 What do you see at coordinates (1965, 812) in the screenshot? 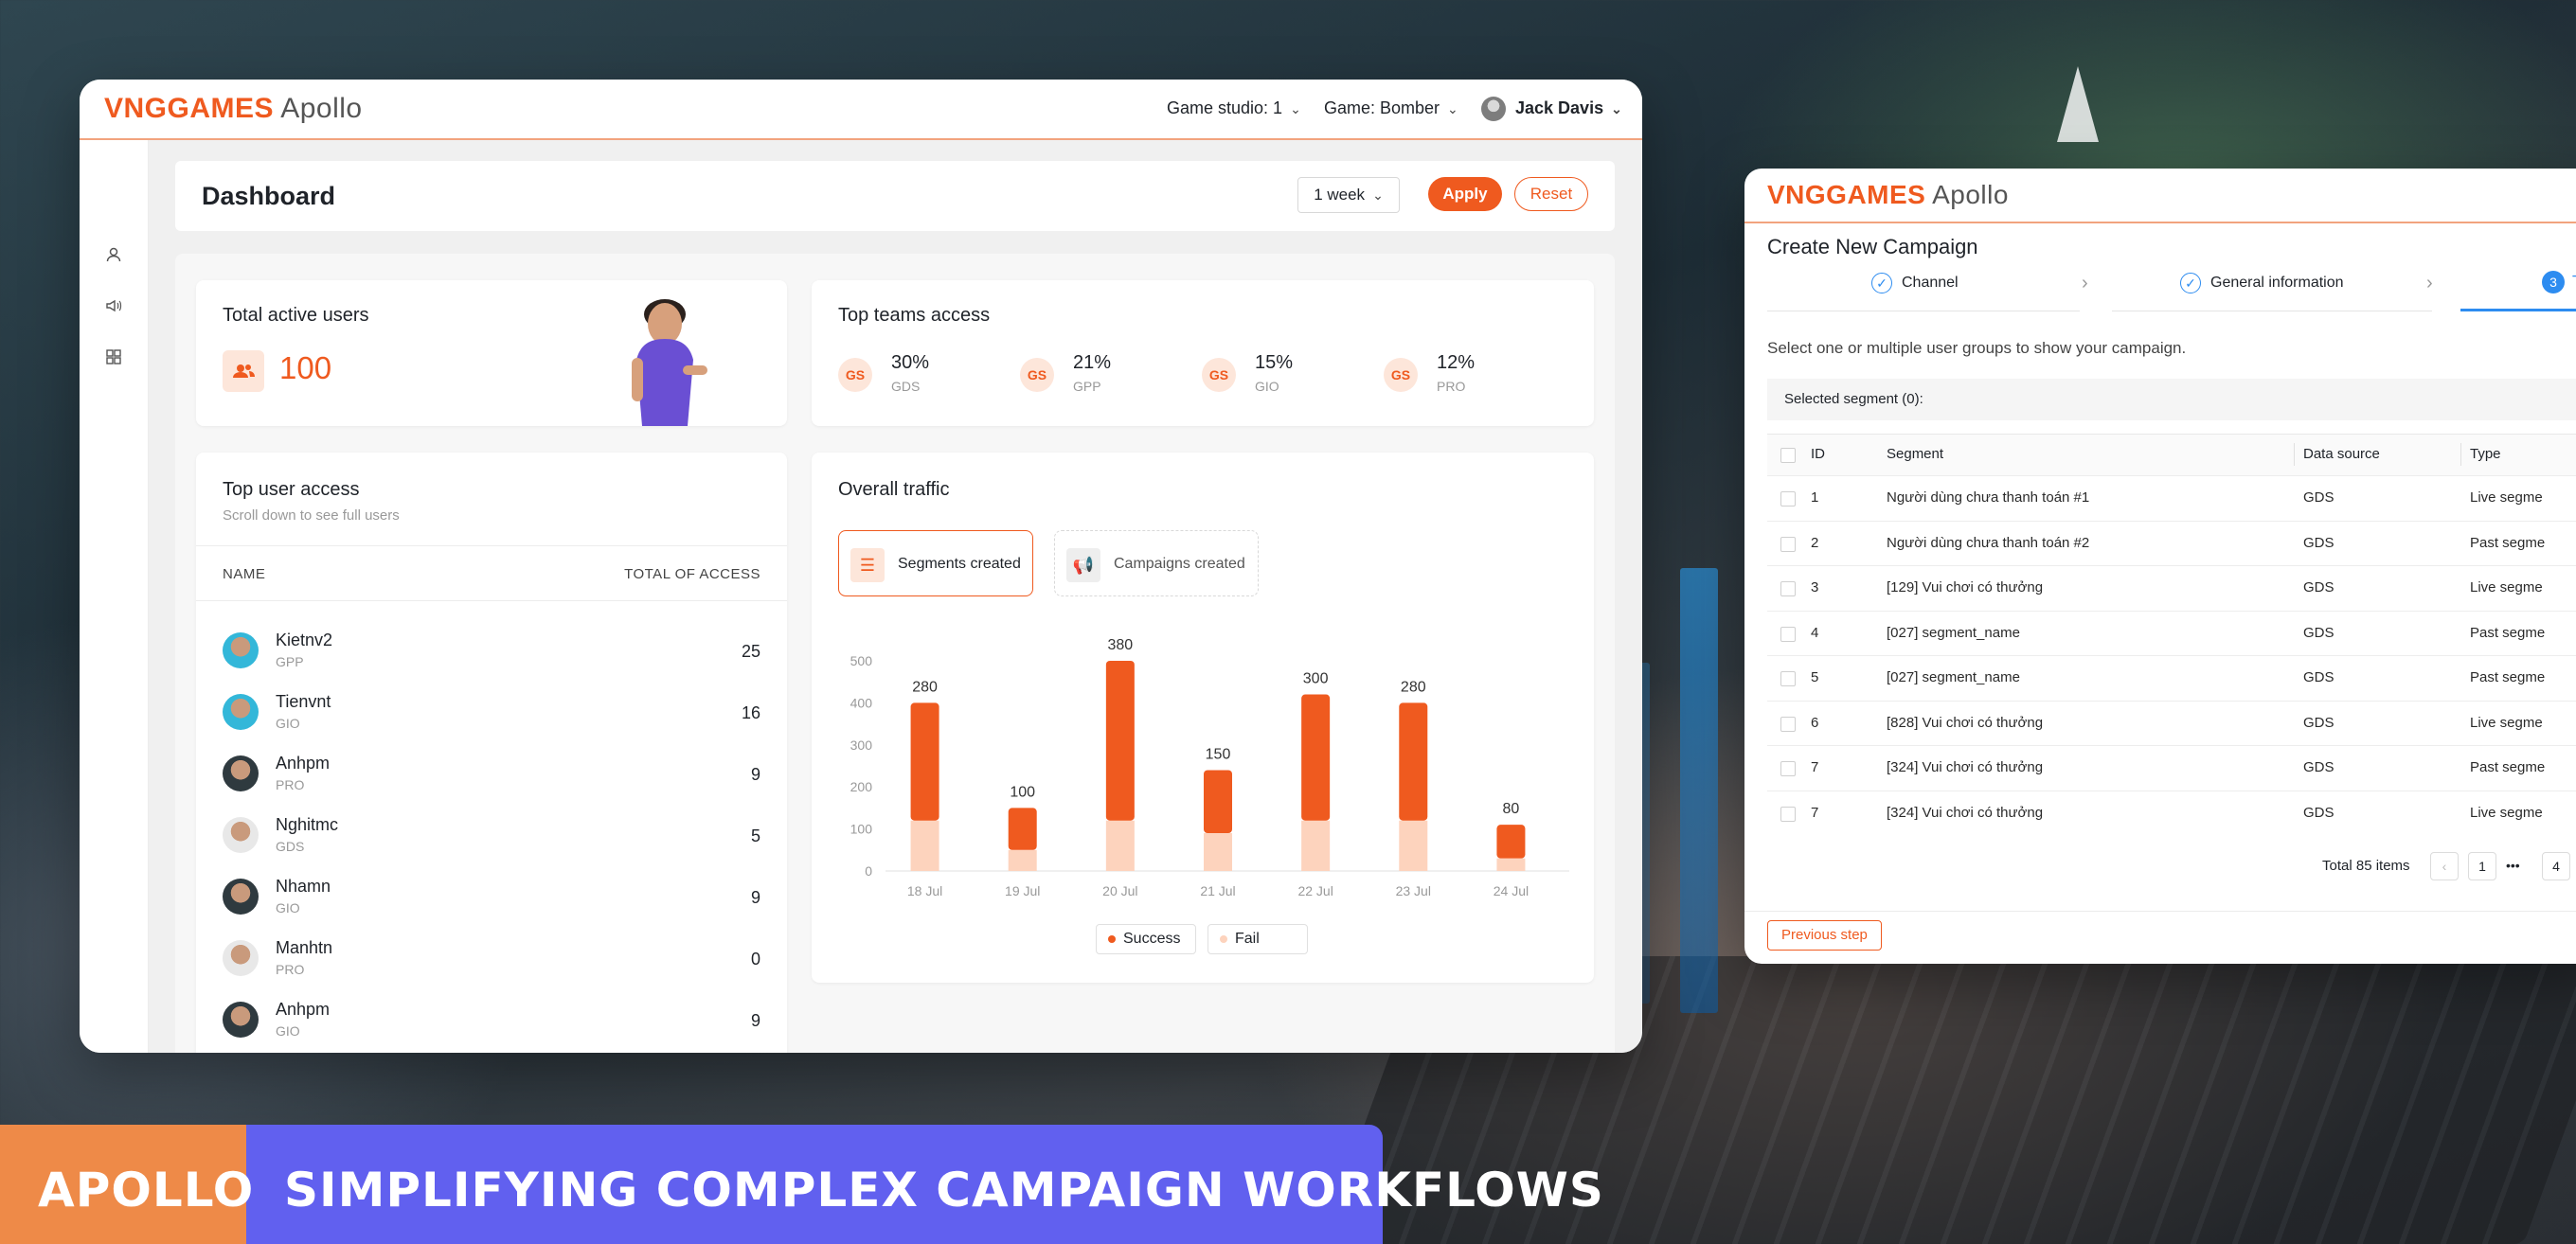
I see `cell-segment: [324] Vui chơi có thưởng` at bounding box center [1965, 812].